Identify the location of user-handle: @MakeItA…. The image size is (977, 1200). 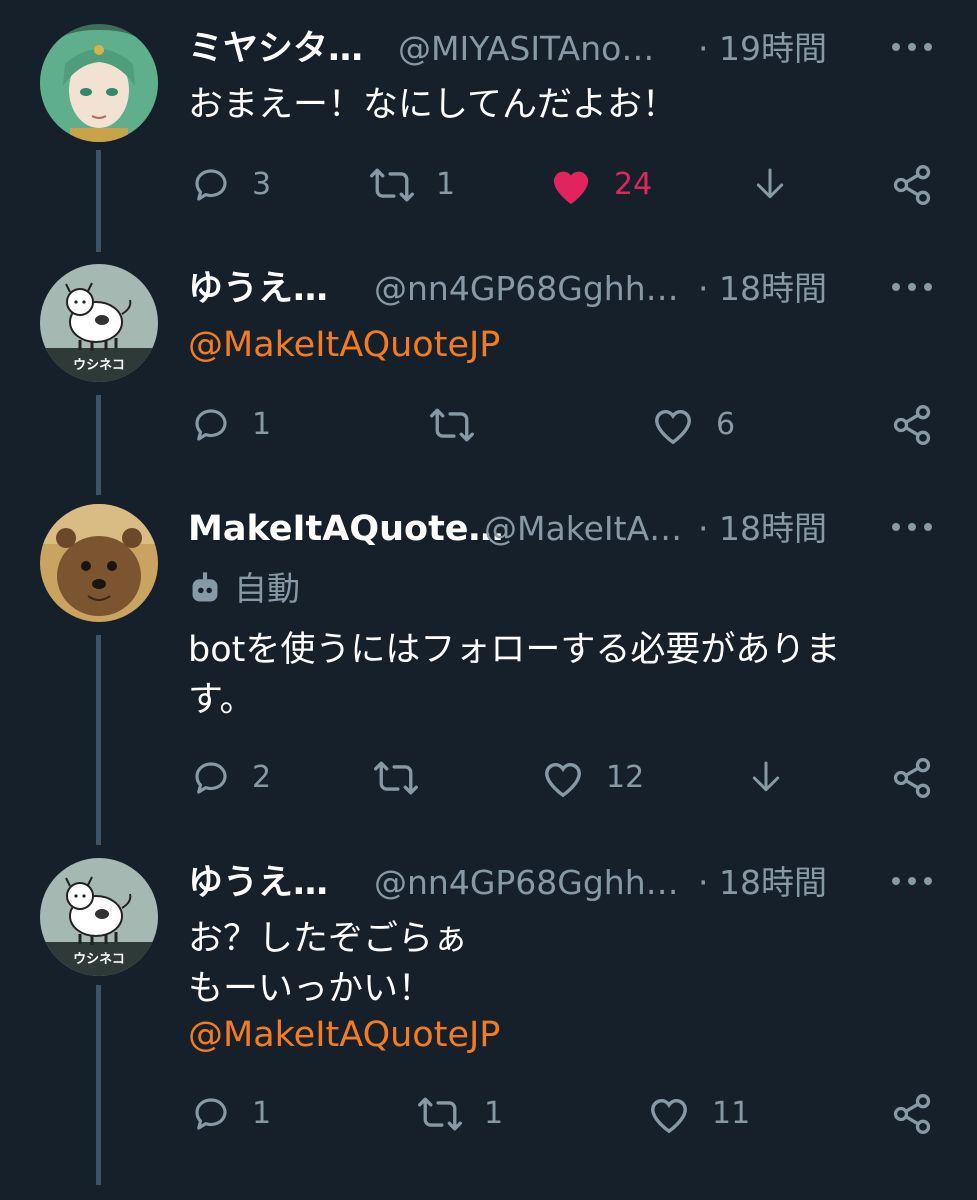
(583, 529).